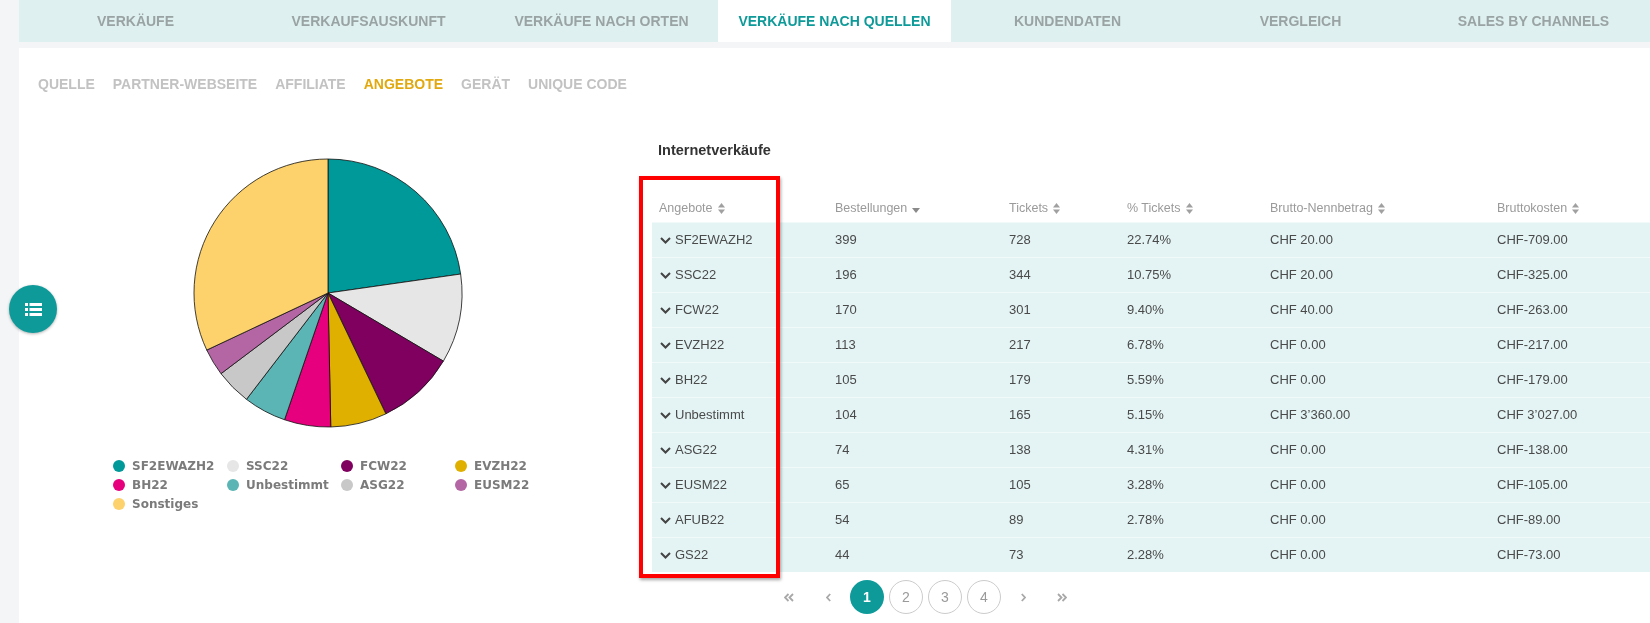 The height and width of the screenshot is (623, 1650). Describe the element at coordinates (1310, 415) in the screenshot. I see `table-cell-text: CHF 3’360.00` at that location.